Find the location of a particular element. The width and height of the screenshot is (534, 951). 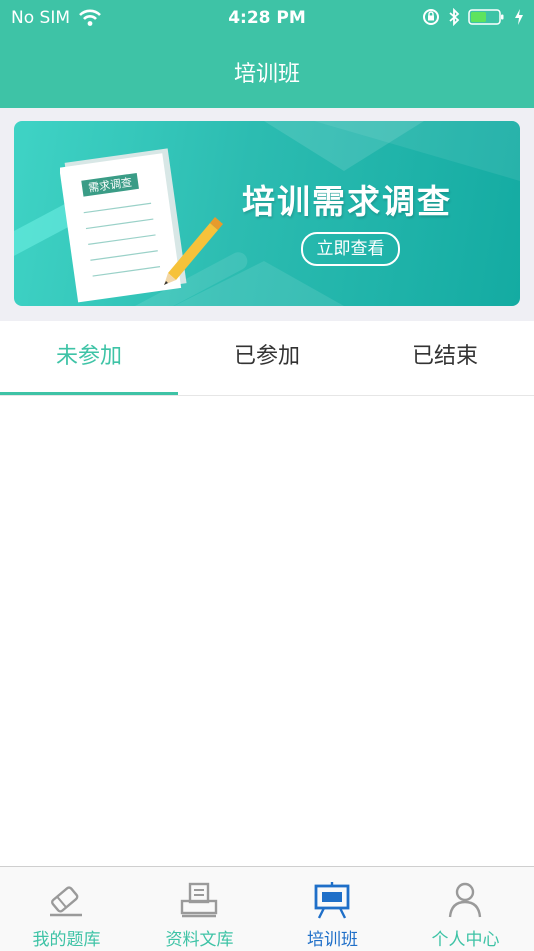

battery-icon is located at coordinates (486, 17).